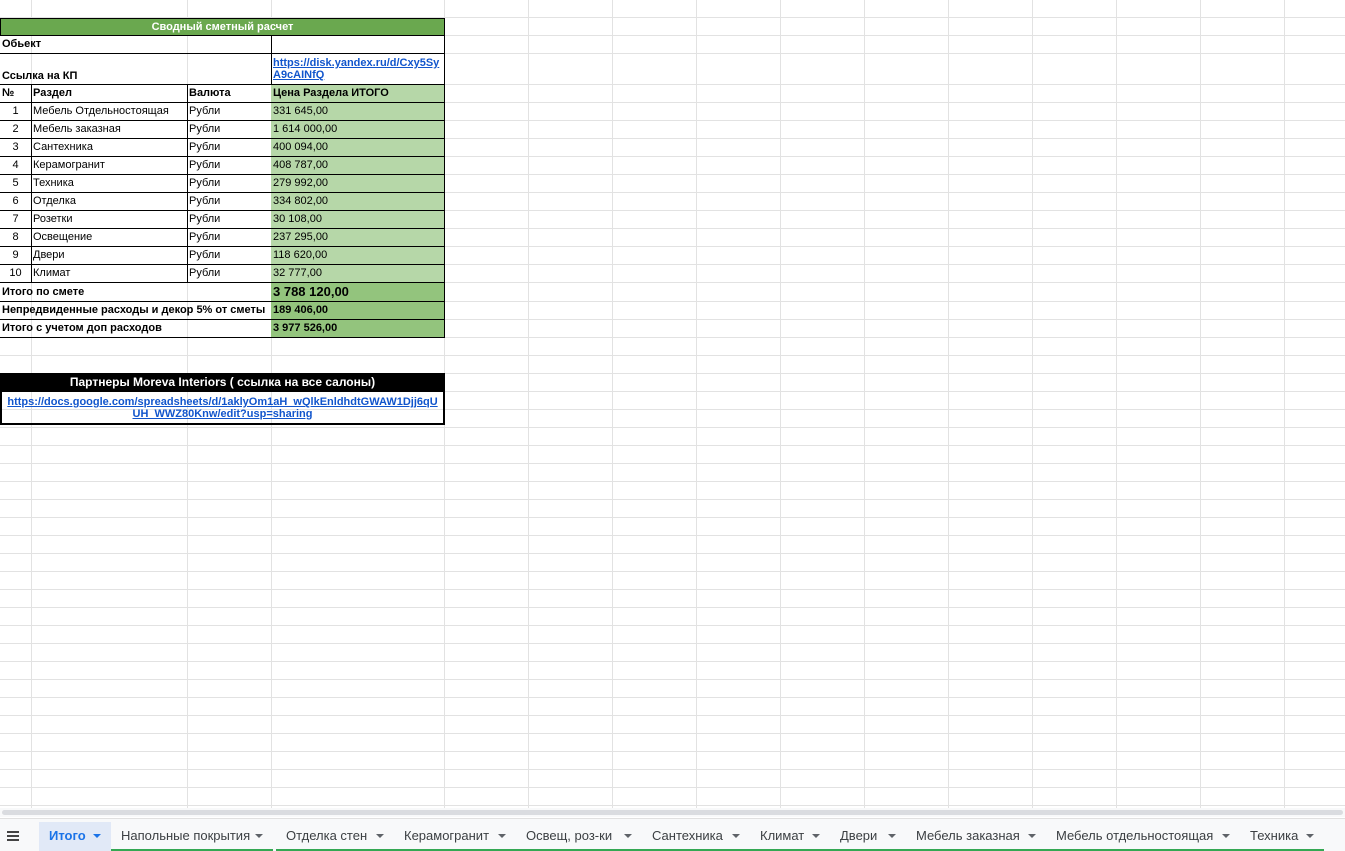 Image resolution: width=1345 pixels, height=851 pixels. Describe the element at coordinates (186, 835) in the screenshot. I see `sheet-tab-label: Напольные покрытия` at that location.